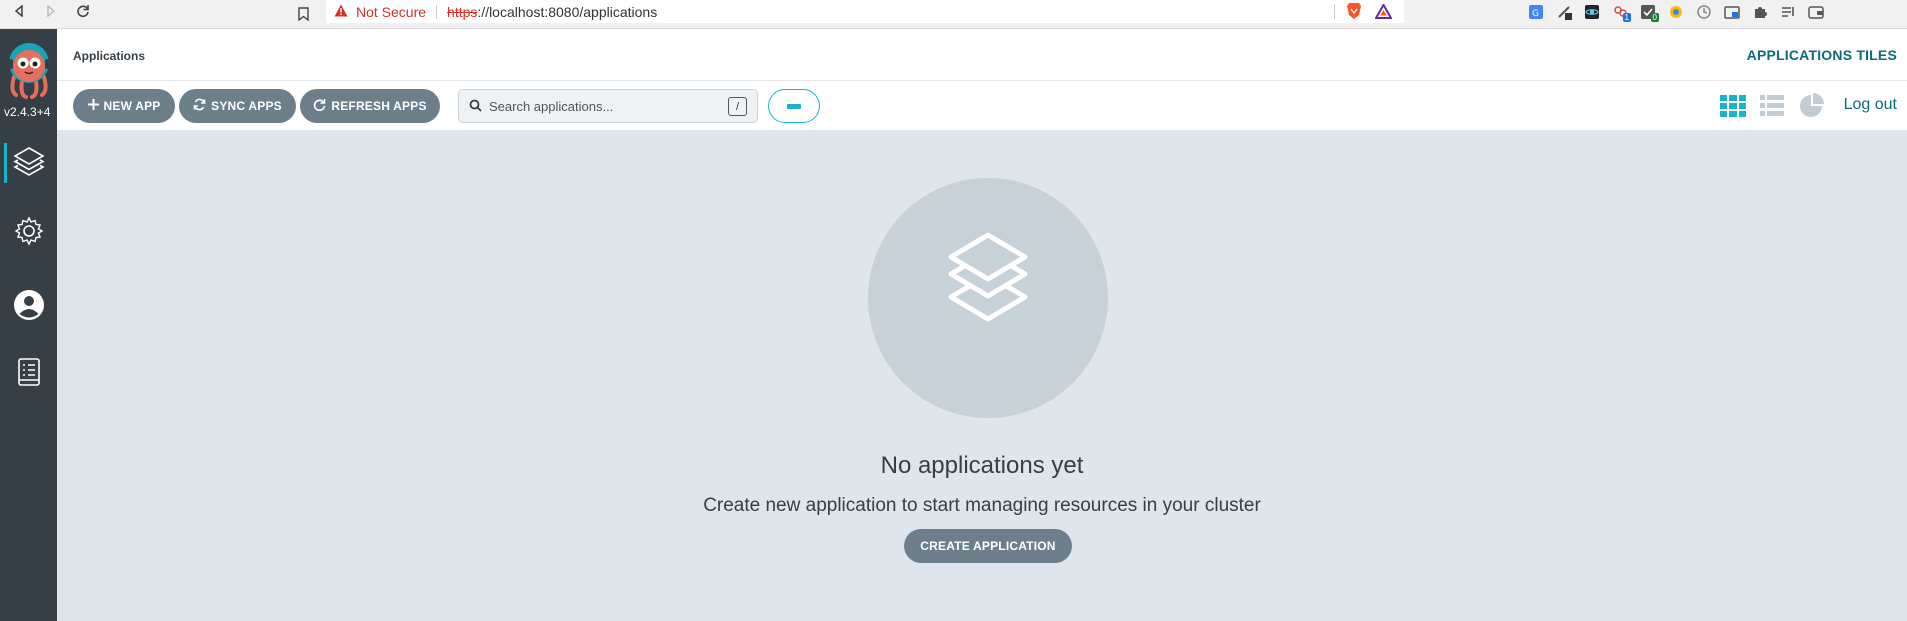 This screenshot has height=621, width=1907. What do you see at coordinates (475, 108) in the screenshot?
I see `search-icon` at bounding box center [475, 108].